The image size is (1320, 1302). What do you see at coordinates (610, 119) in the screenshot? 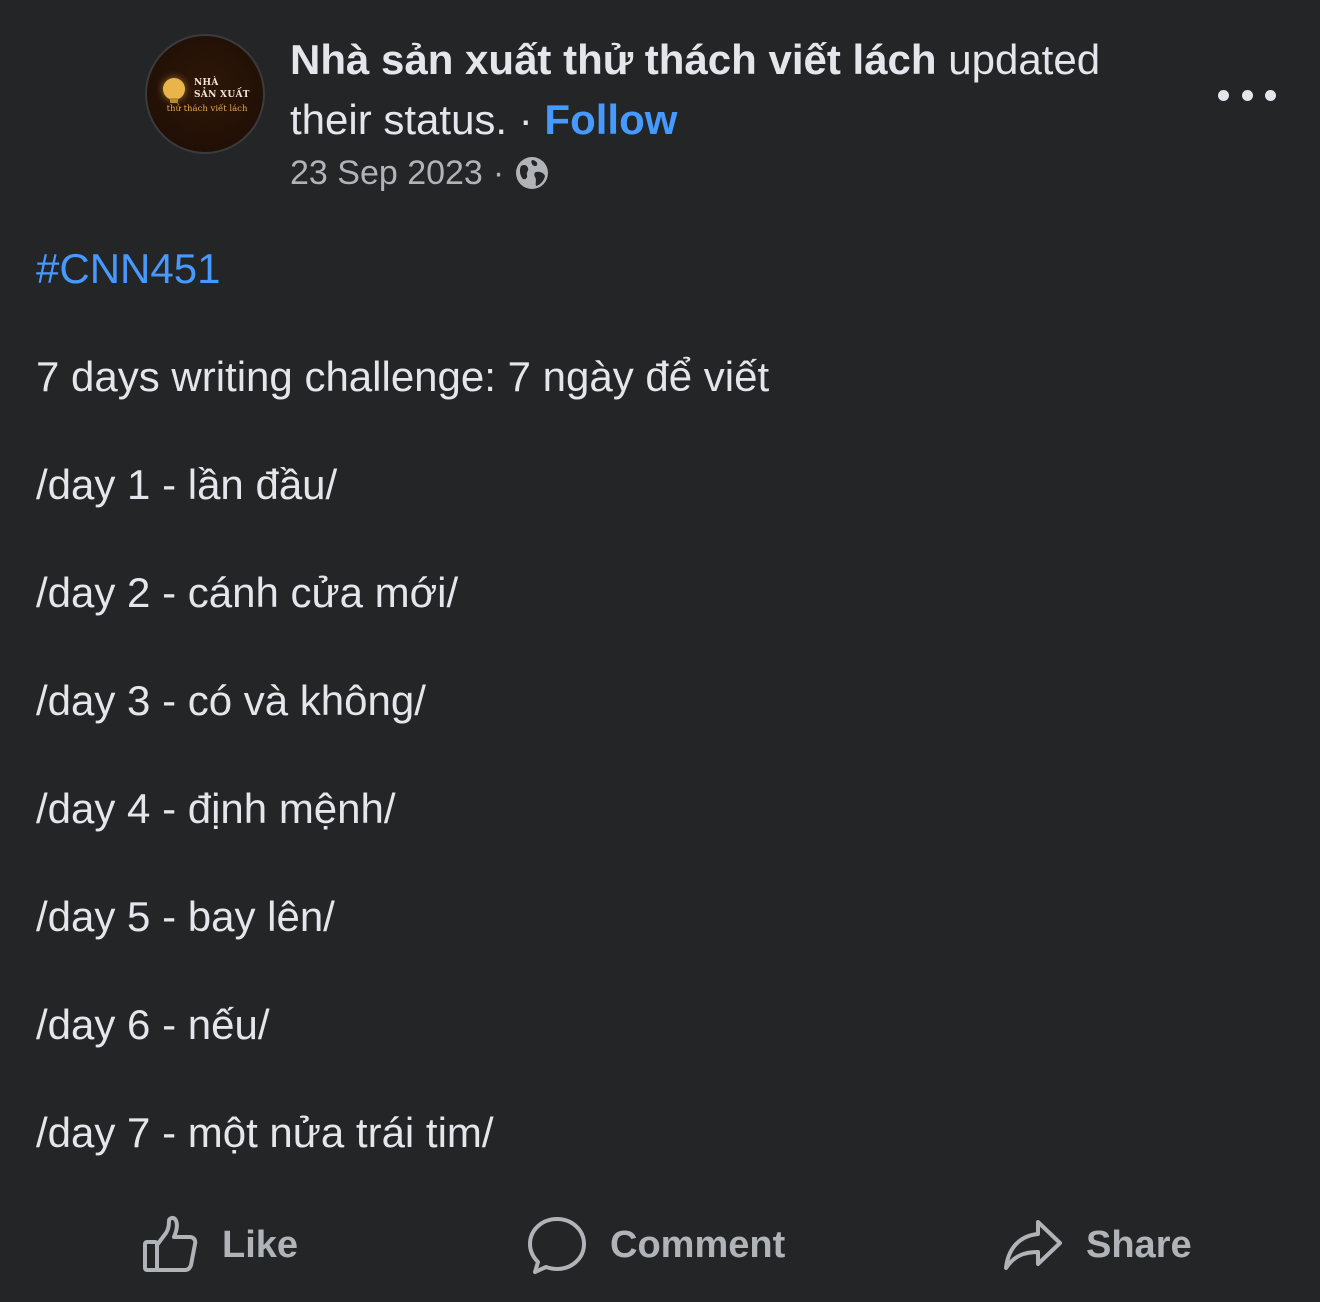
I see `follow-button: Follow` at bounding box center [610, 119].